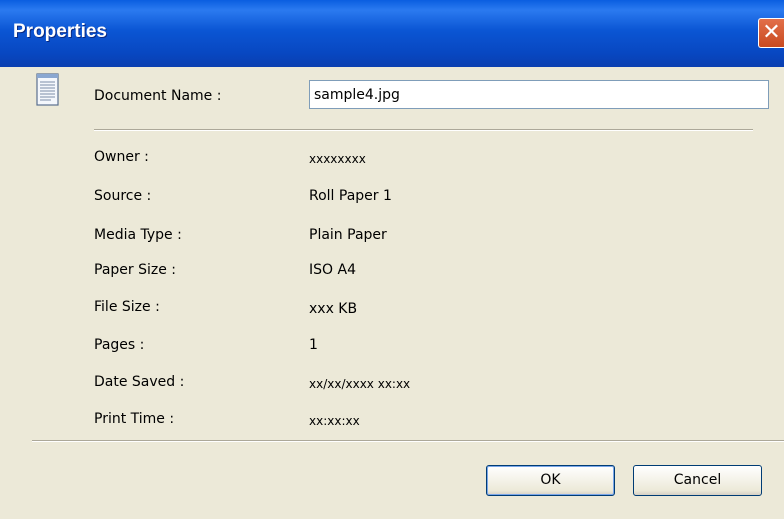  Describe the element at coordinates (697, 480) in the screenshot. I see `cancel-button: Cancel` at that location.